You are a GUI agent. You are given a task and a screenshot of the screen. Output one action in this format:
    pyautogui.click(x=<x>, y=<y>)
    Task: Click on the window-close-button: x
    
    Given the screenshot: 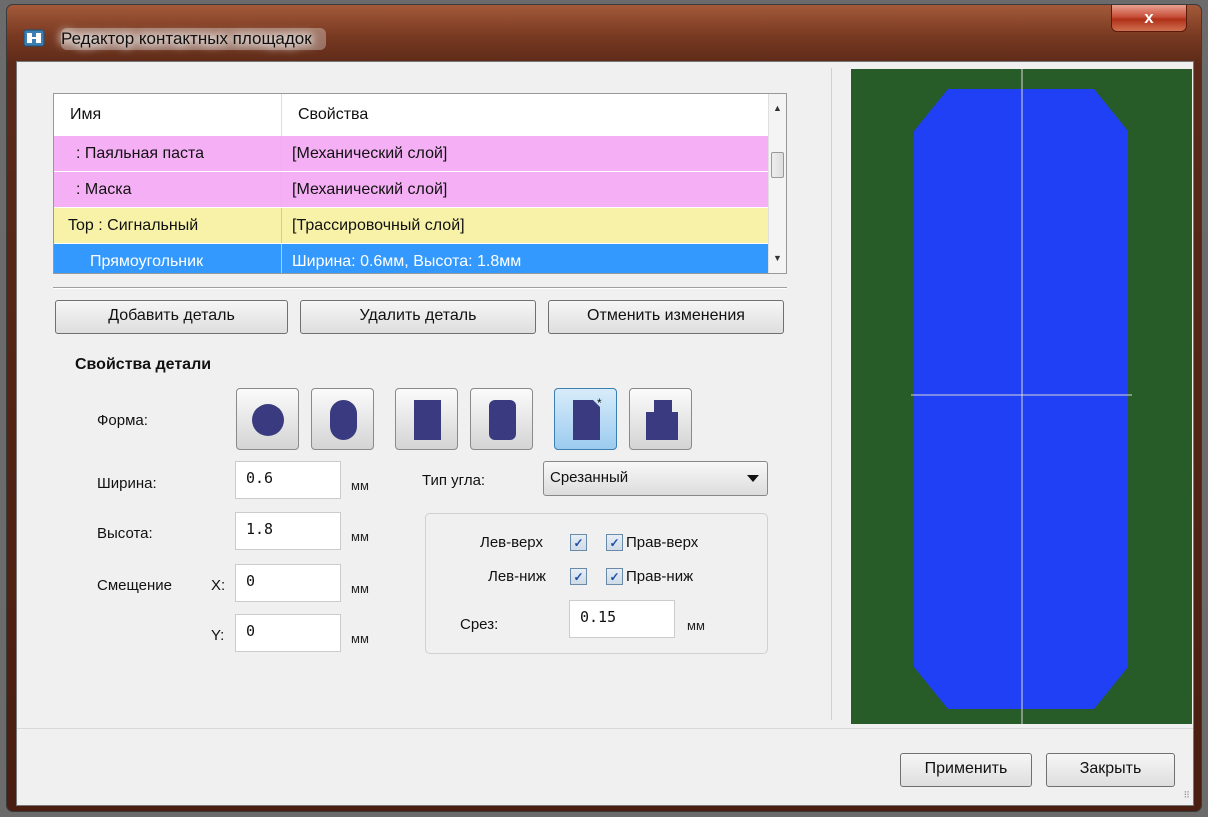 What is the action you would take?
    pyautogui.click(x=1149, y=18)
    